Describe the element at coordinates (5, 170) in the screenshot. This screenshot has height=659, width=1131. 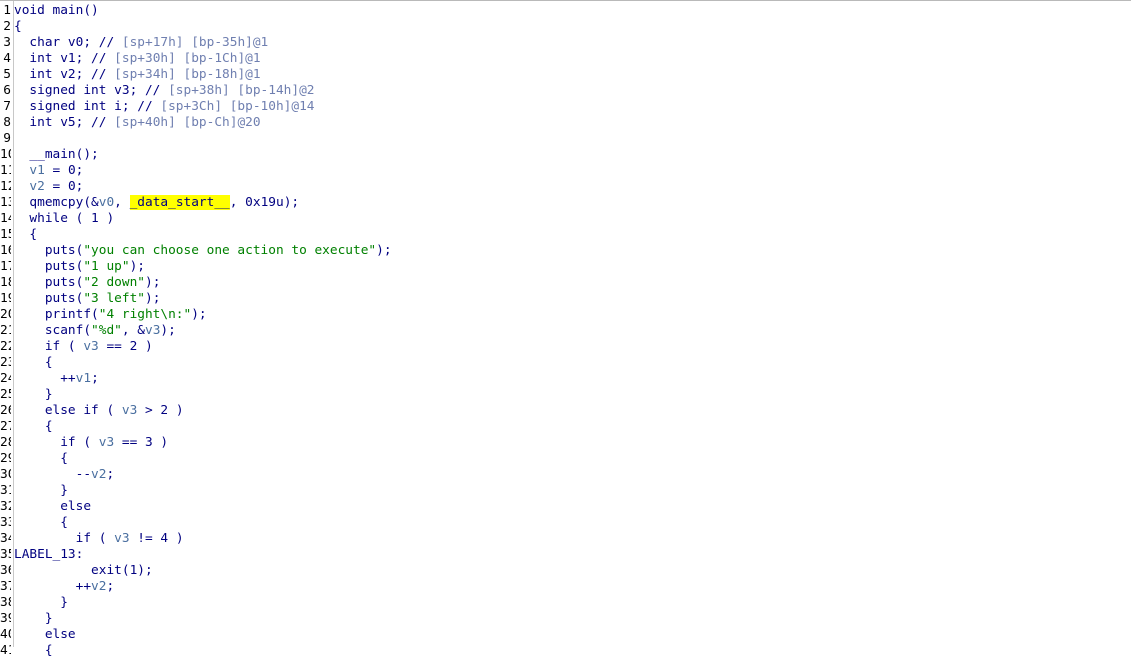
I see `line-number: 11` at that location.